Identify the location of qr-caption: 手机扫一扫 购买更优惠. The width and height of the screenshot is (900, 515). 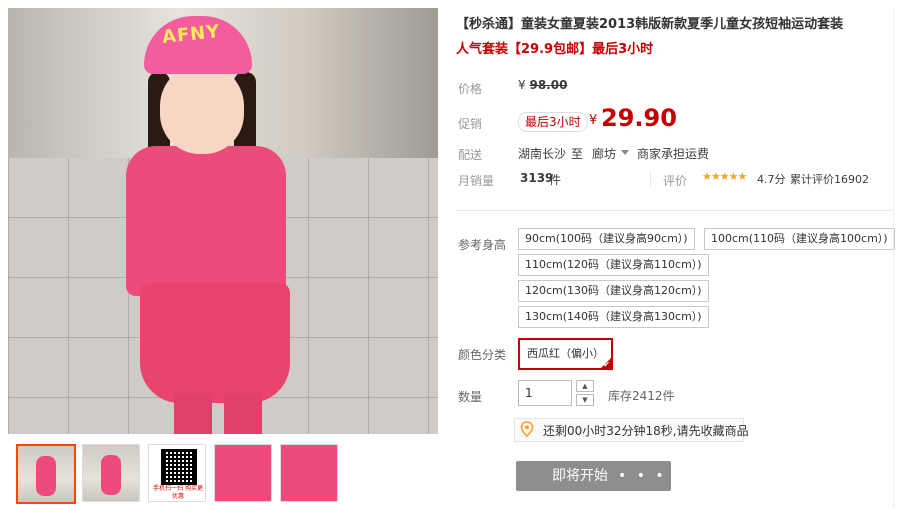
(178, 492).